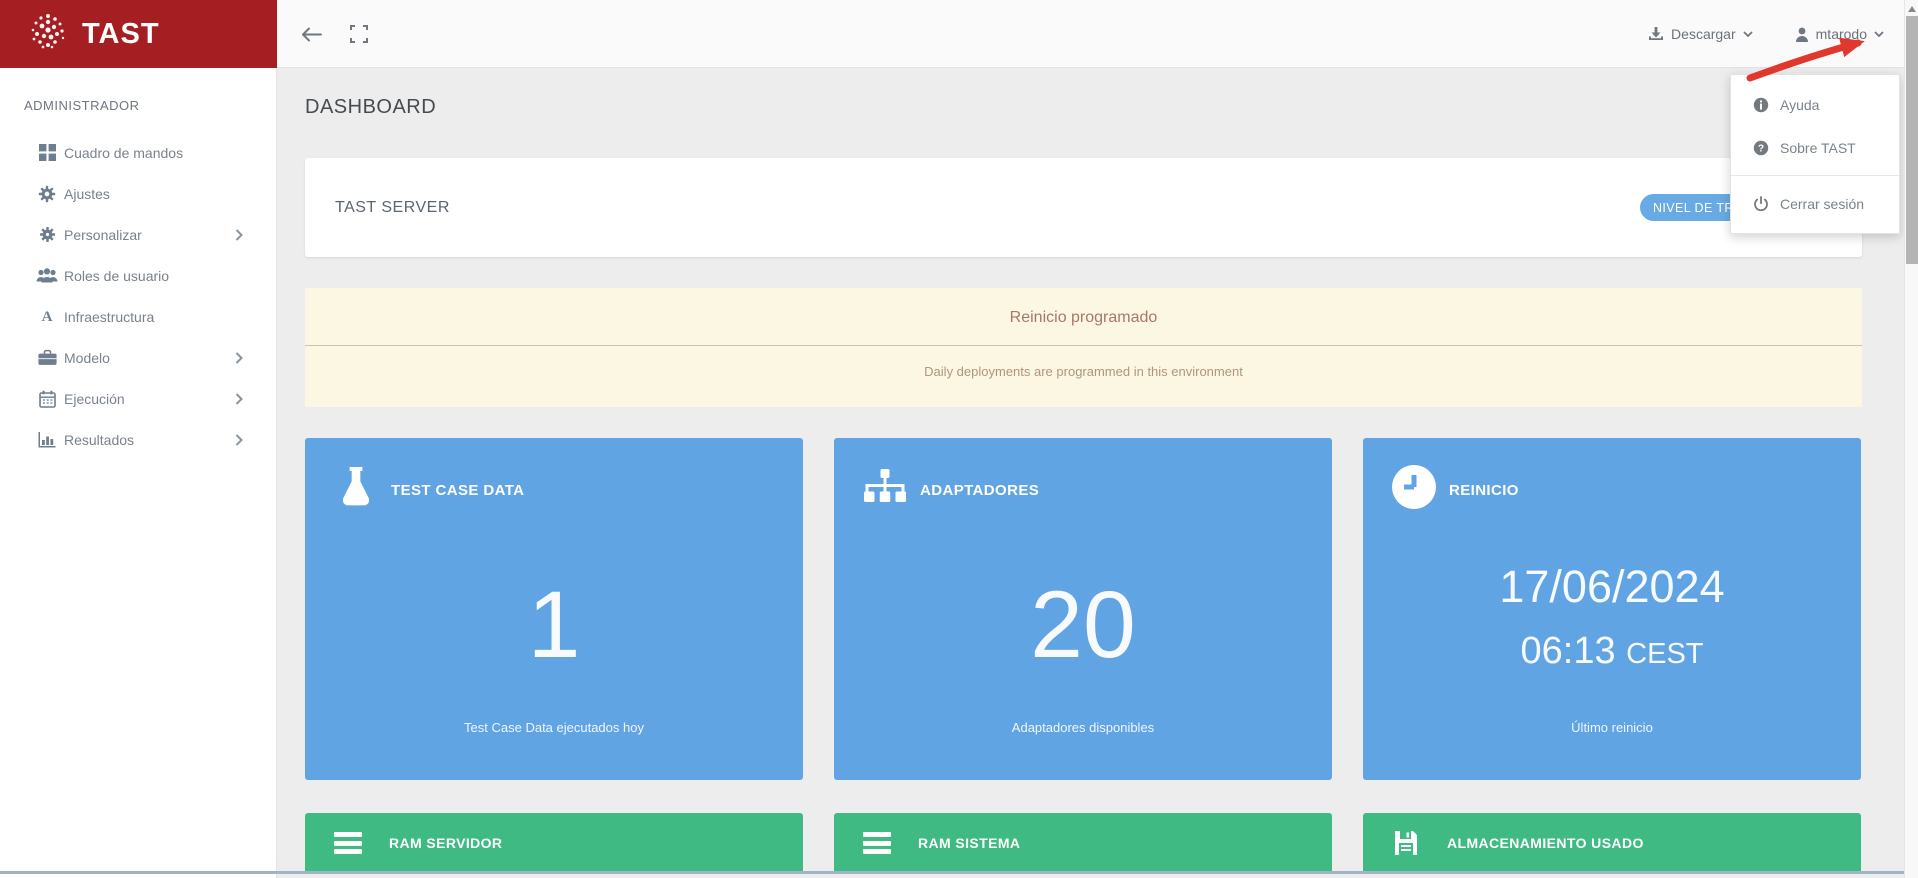 The width and height of the screenshot is (1918, 878). I want to click on sidebar-item-ejecucion: Ejecución, so click(138, 398).